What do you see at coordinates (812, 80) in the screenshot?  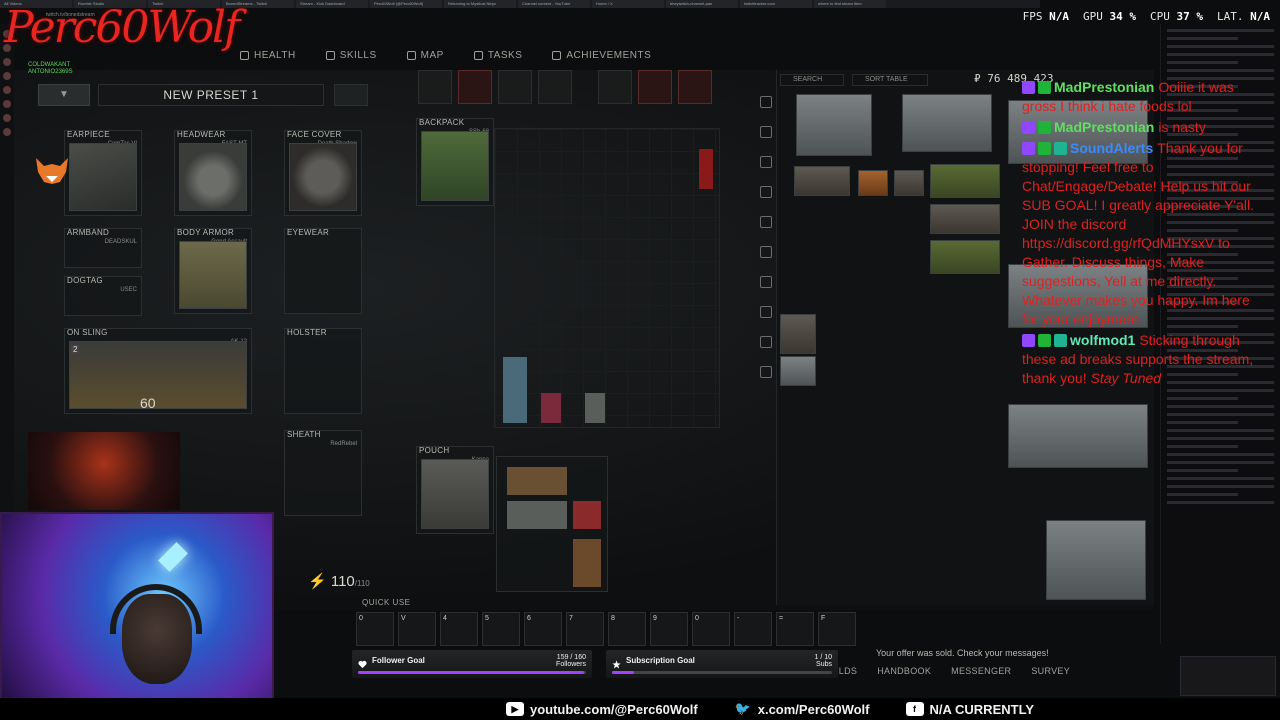 I see `stash-search-input: SEARCH` at bounding box center [812, 80].